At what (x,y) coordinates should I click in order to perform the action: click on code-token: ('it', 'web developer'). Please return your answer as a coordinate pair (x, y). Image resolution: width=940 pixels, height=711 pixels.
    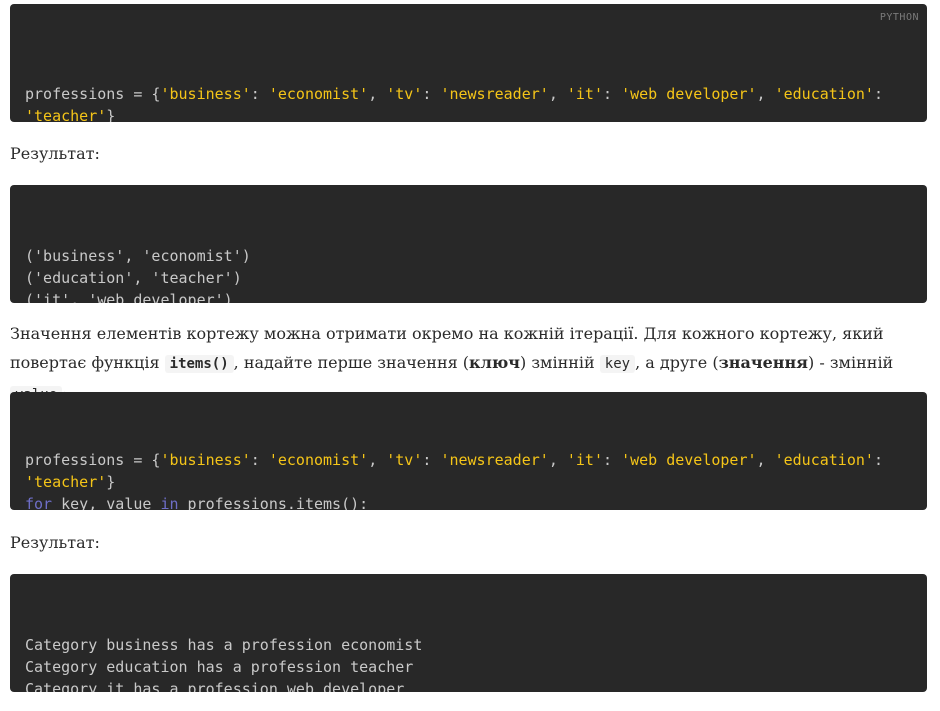
    Looking at the image, I should click on (129, 297).